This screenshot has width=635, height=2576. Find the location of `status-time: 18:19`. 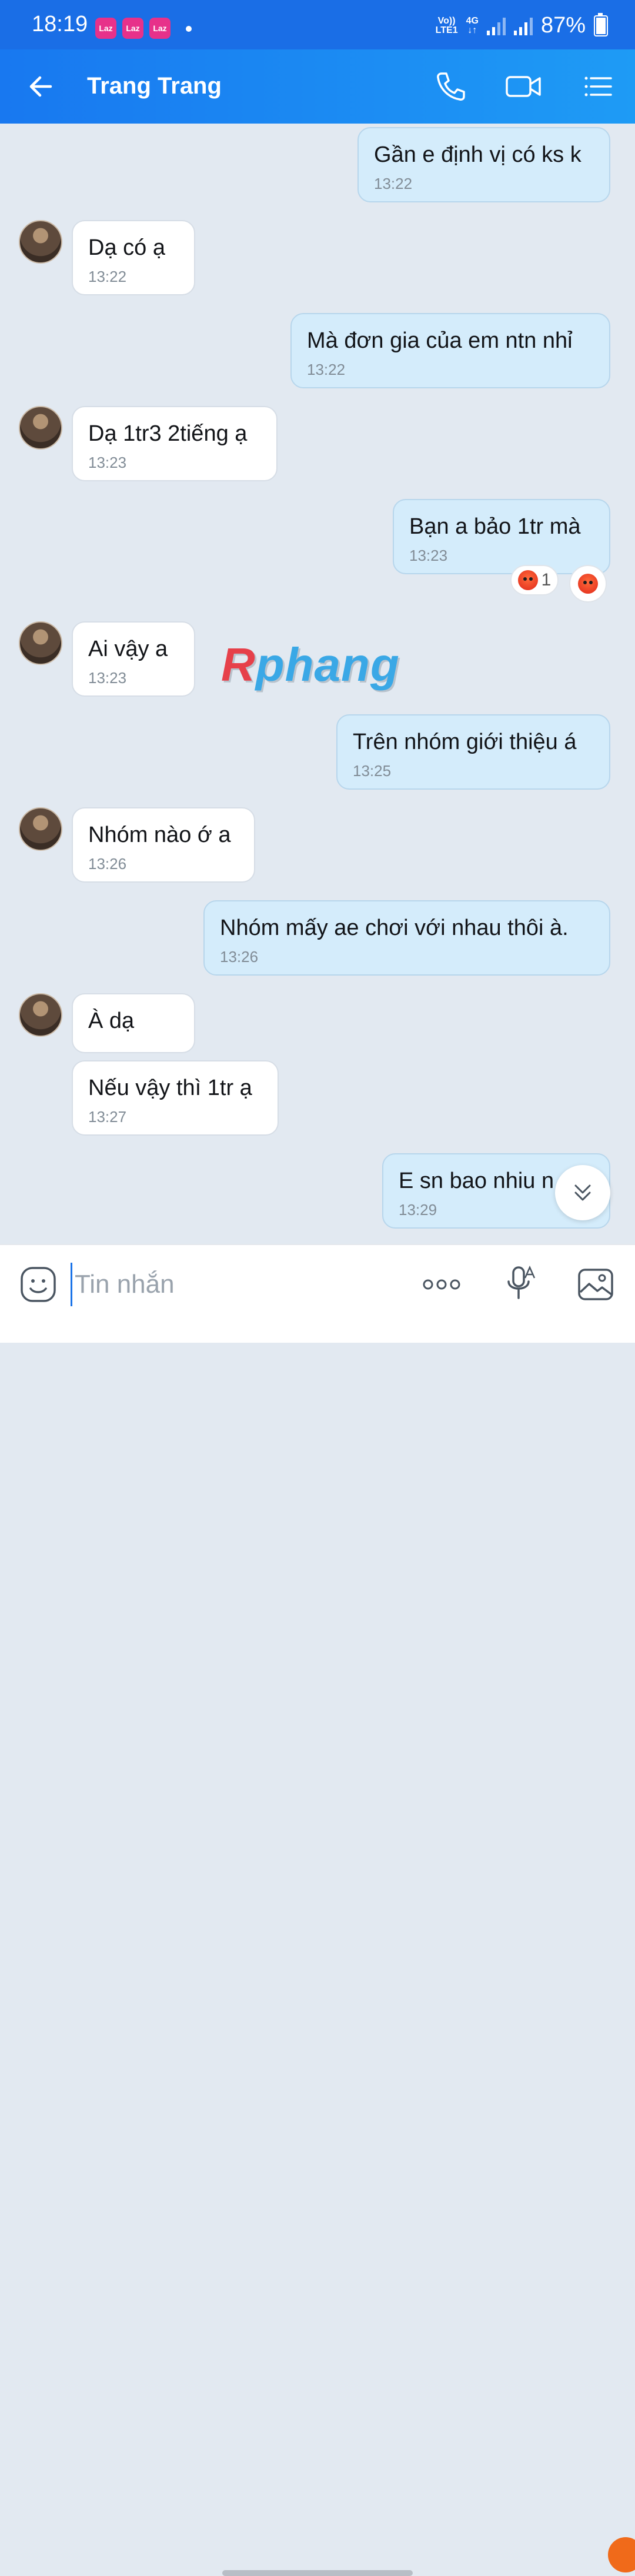

status-time: 18:19 is located at coordinates (60, 24).